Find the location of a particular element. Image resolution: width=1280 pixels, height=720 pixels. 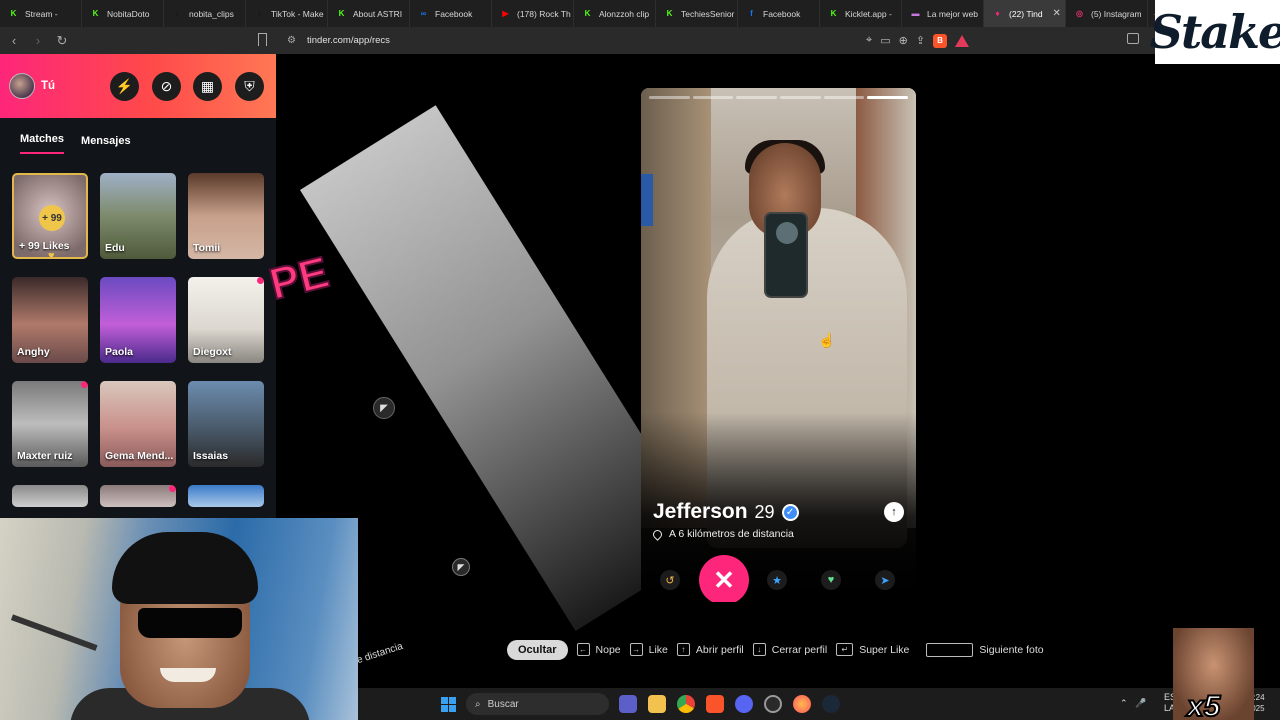

discord-icon is located at coordinates (744, 704).